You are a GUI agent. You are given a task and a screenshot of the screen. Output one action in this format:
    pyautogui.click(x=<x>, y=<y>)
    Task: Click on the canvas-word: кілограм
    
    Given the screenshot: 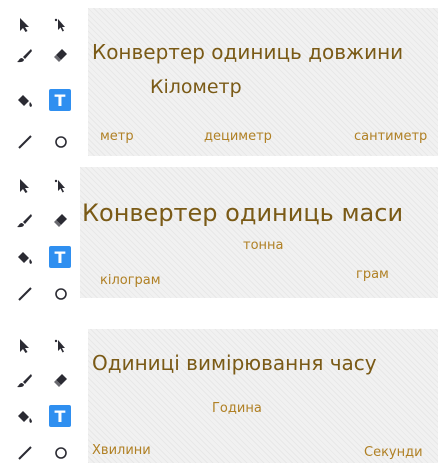 What is the action you would take?
    pyautogui.click(x=130, y=280)
    